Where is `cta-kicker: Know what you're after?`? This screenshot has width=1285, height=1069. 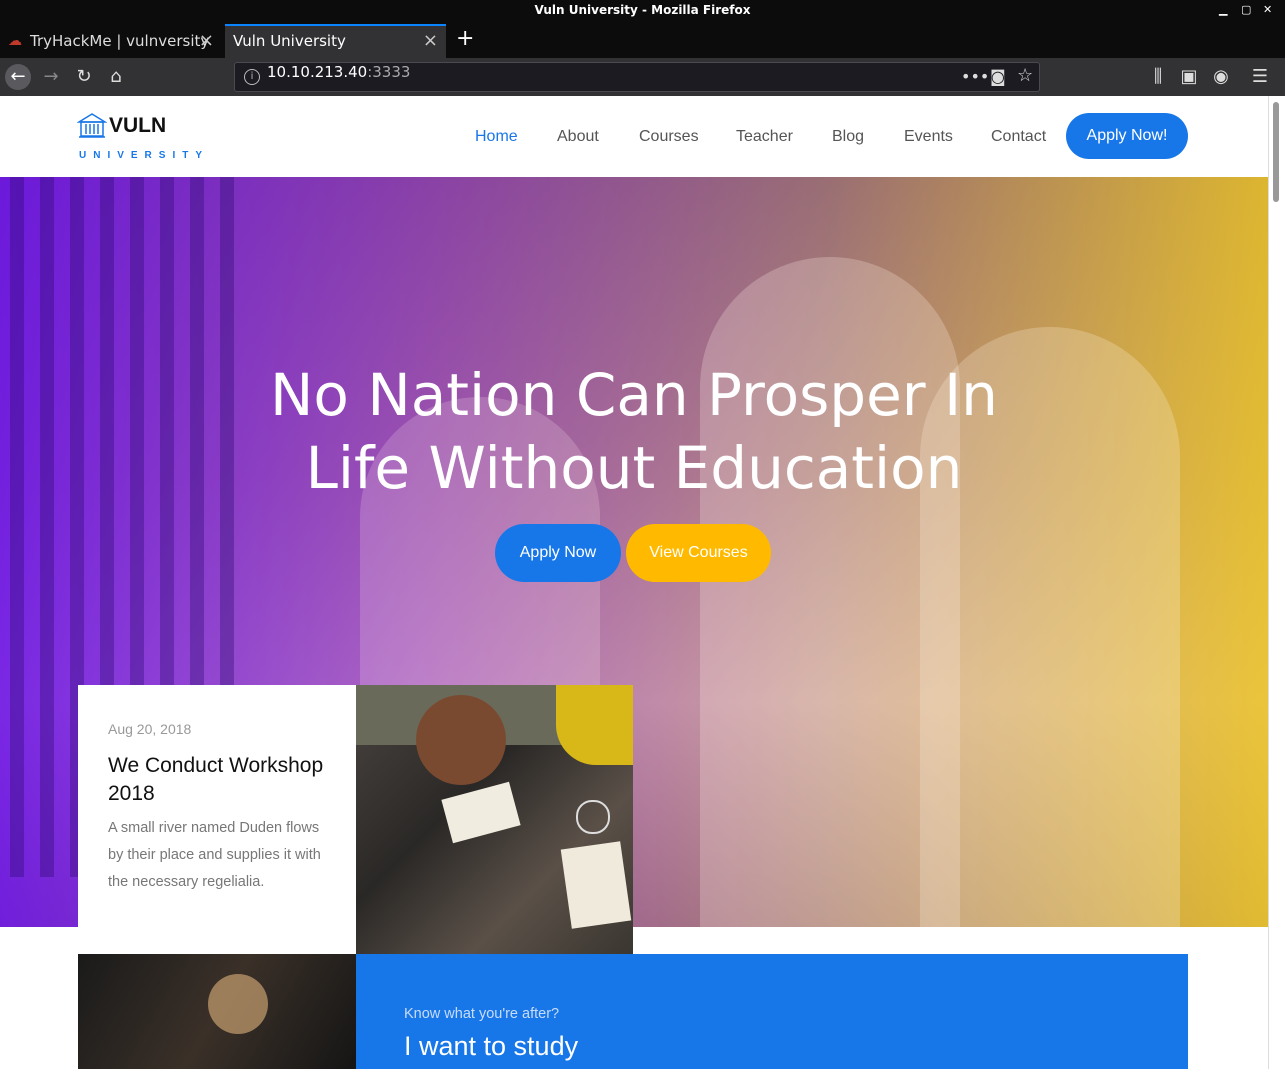
cta-kicker: Know what you're after? is located at coordinates (482, 1014).